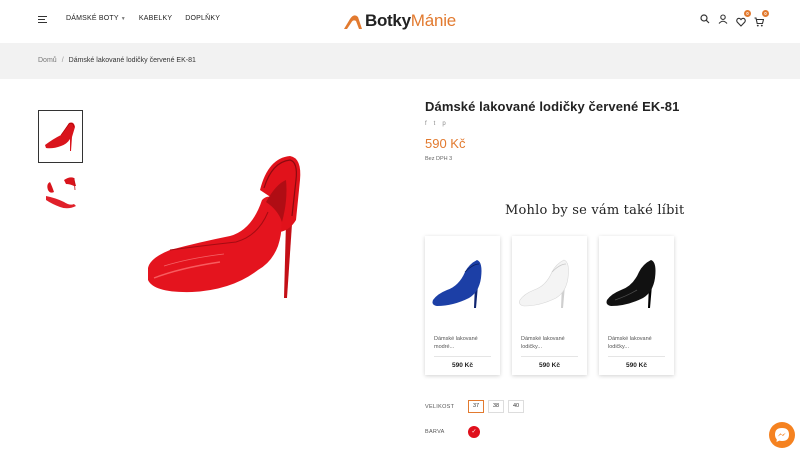 Image resolution: width=800 pixels, height=452 pixels. Describe the element at coordinates (765, 13) in the screenshot. I see `cart-count-badge: 0` at that location.